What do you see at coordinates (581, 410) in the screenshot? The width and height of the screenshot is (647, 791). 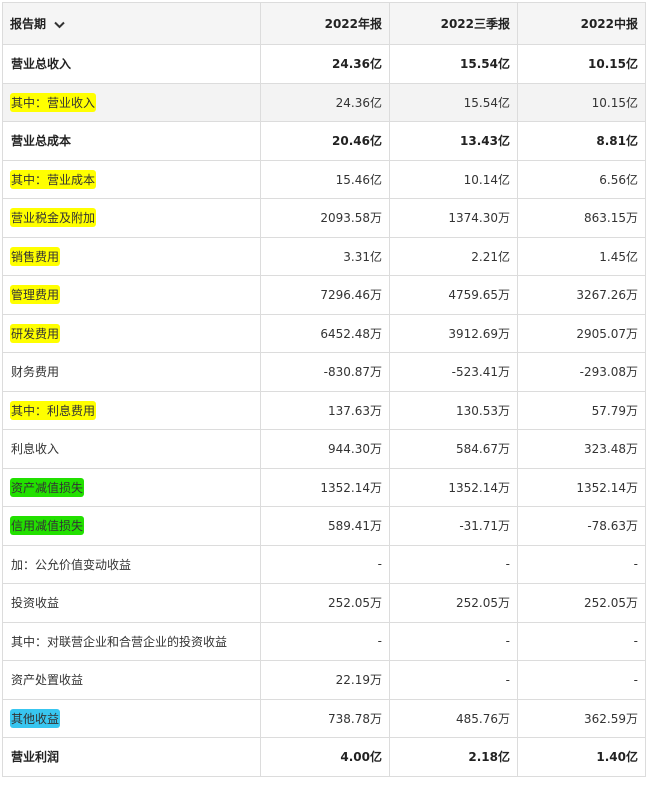 I see `value-cell: 57.79万` at bounding box center [581, 410].